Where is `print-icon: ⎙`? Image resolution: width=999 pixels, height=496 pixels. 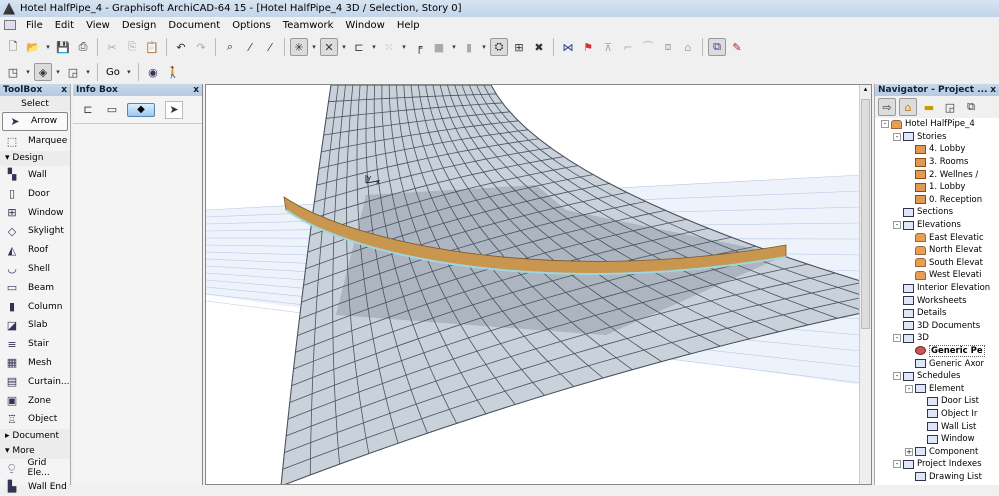 print-icon: ⎙ is located at coordinates (83, 47).